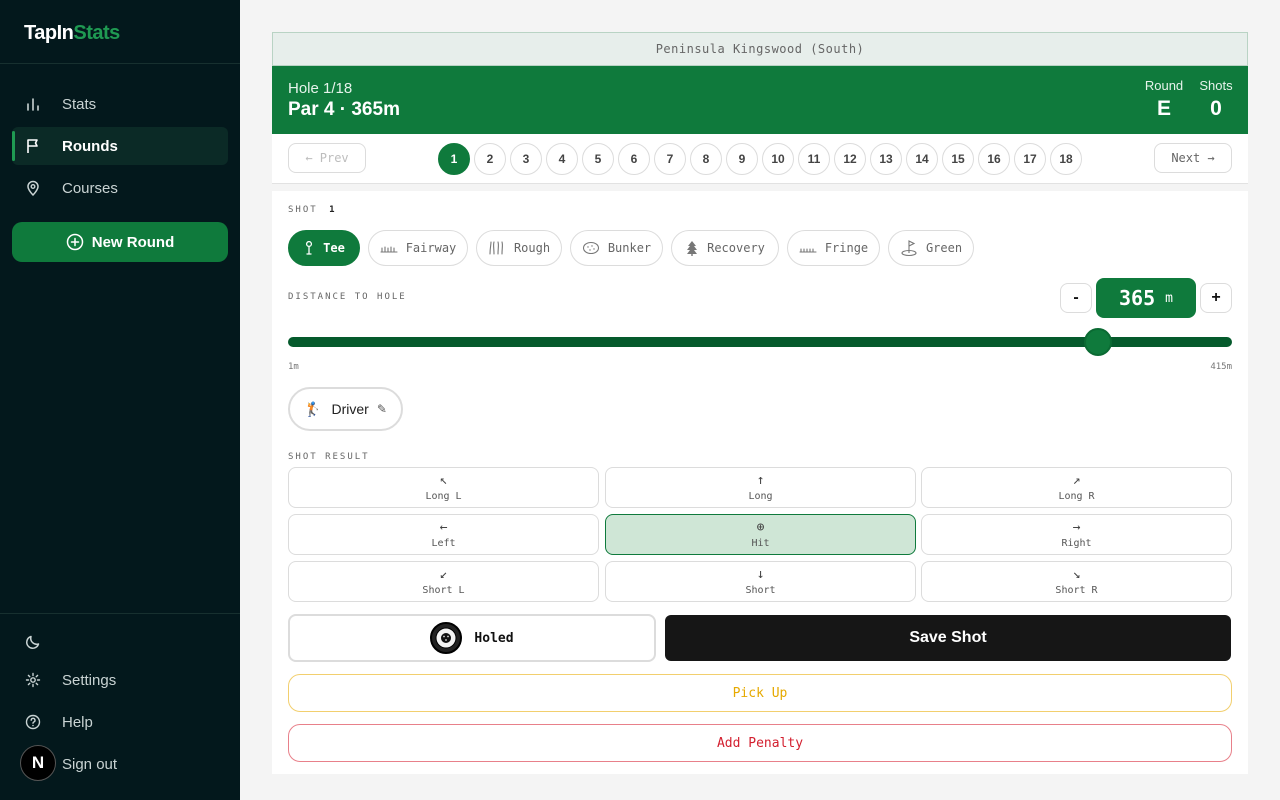 Image resolution: width=1280 pixels, height=800 pixels. What do you see at coordinates (760, 574) in the screenshot?
I see `direction-arrow-icon: ↓` at bounding box center [760, 574].